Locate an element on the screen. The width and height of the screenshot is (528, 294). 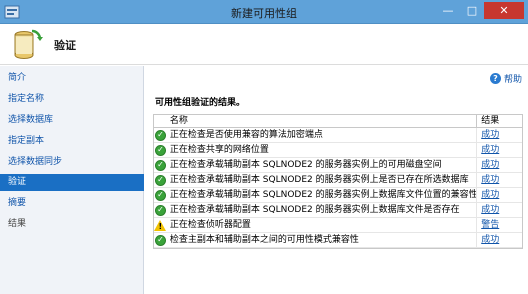
grid-header: 名称 结果 is located at coordinates (338, 121).